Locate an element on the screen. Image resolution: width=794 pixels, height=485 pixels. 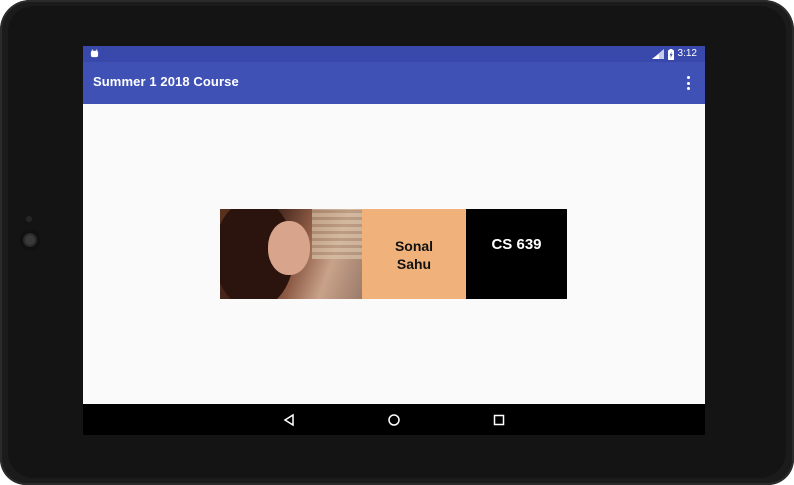
app-title: Summer 1 2018 Course is located at coordinates (166, 81).